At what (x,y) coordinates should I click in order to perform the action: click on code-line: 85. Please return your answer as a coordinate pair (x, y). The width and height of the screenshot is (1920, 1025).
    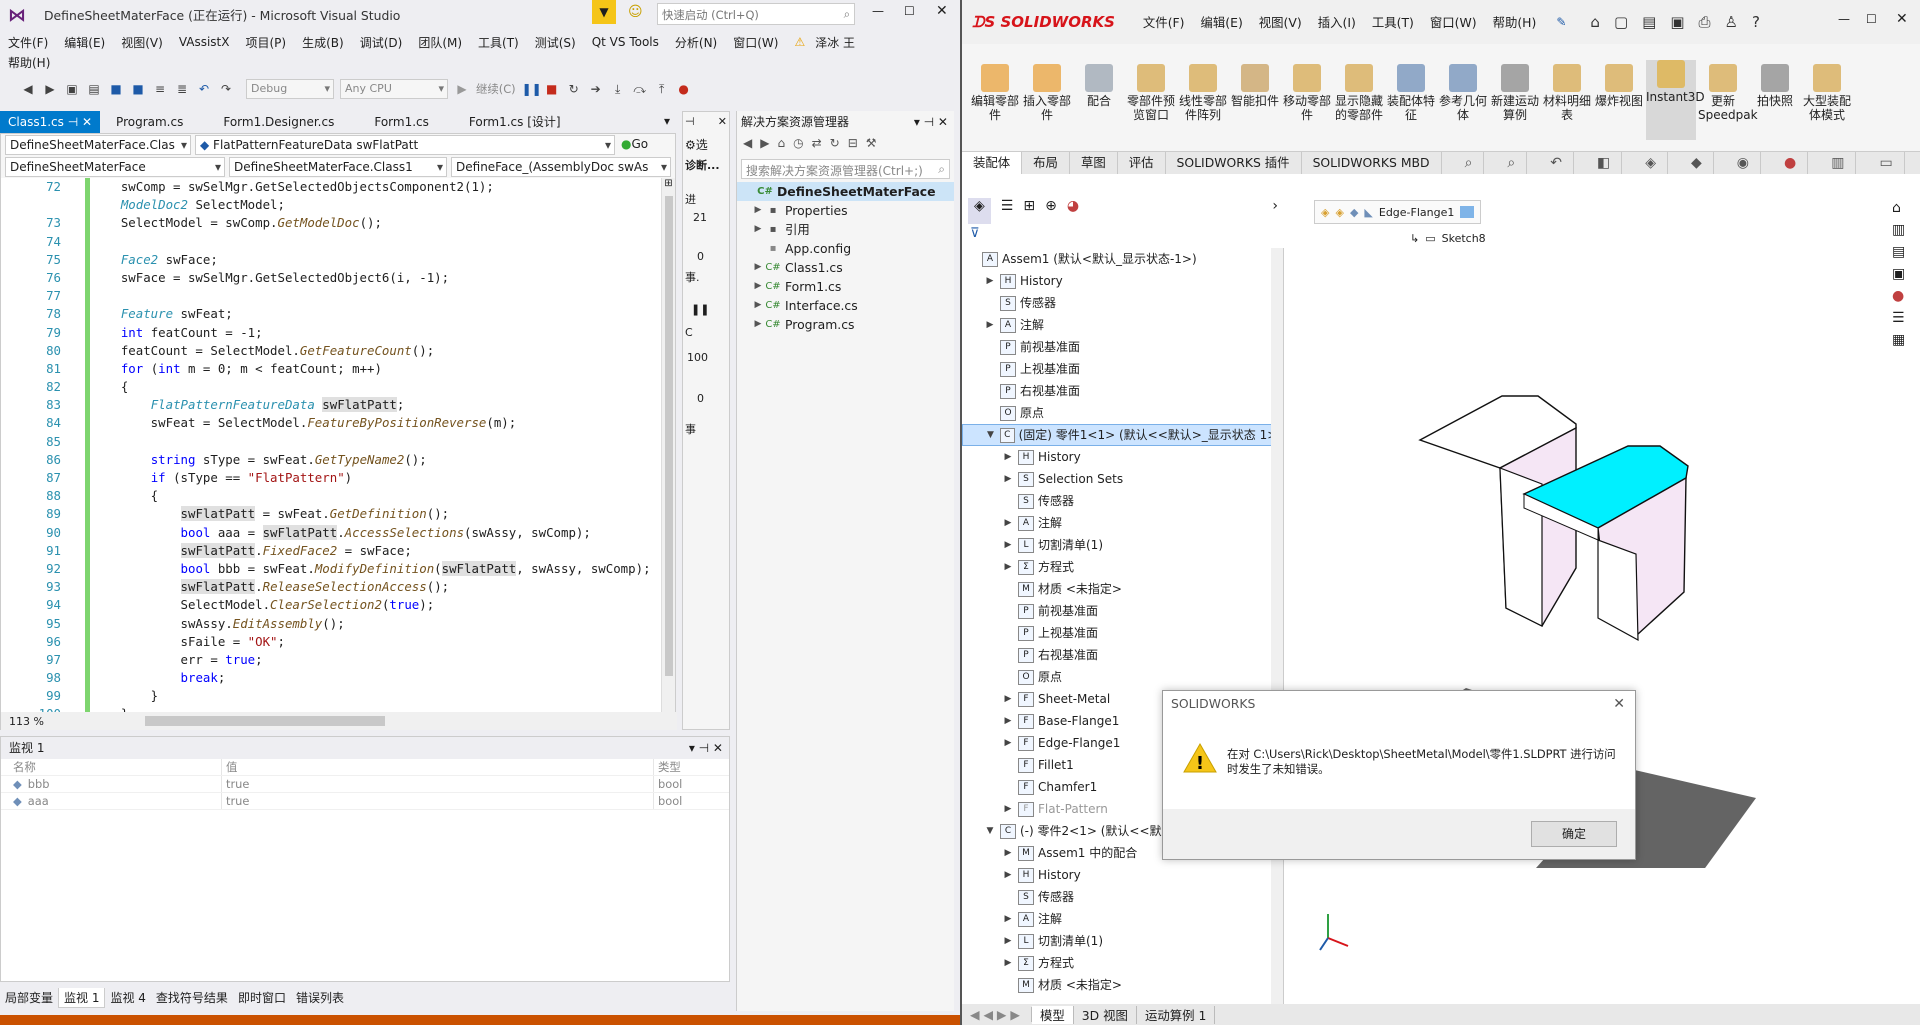
    Looking at the image, I should click on (331, 442).